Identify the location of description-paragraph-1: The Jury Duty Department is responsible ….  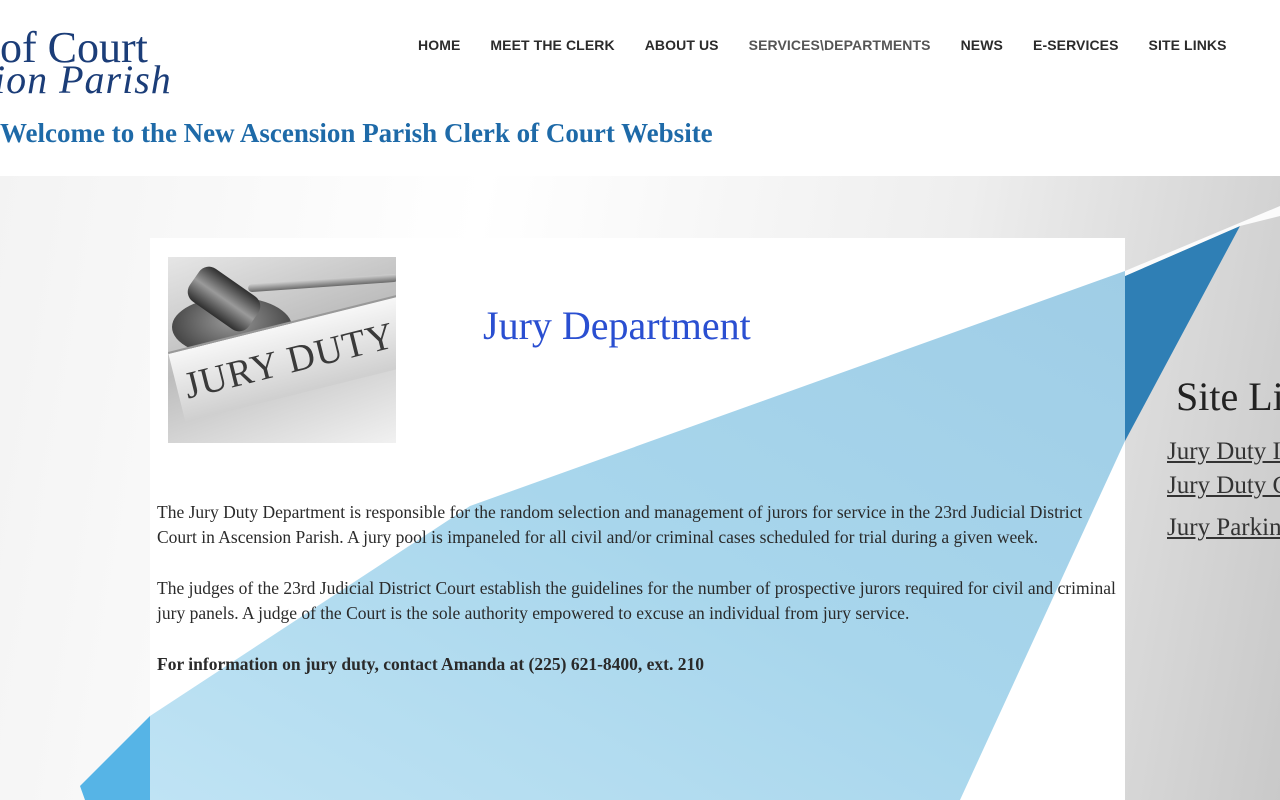
(620, 524).